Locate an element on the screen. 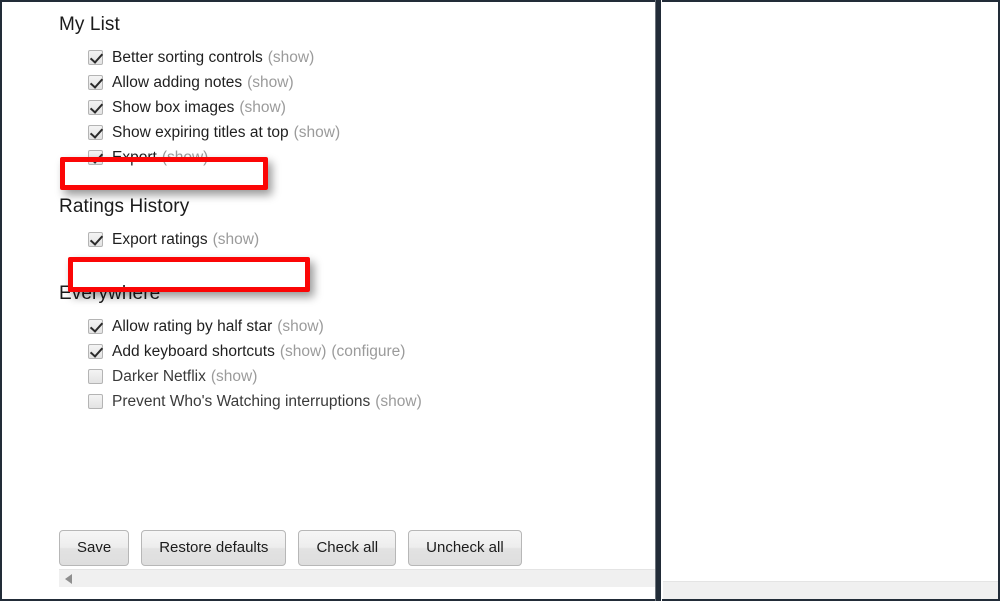  option-list-ratings-history: Export ratings (show) is located at coordinates (357, 239).